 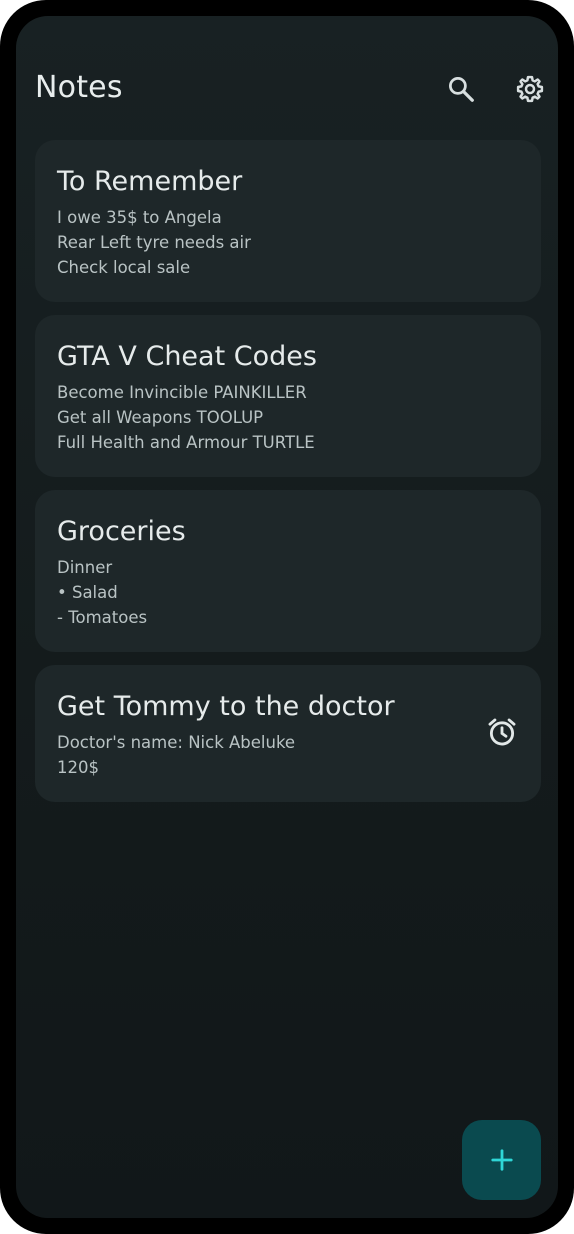 I want to click on settings-button, so click(x=530, y=89).